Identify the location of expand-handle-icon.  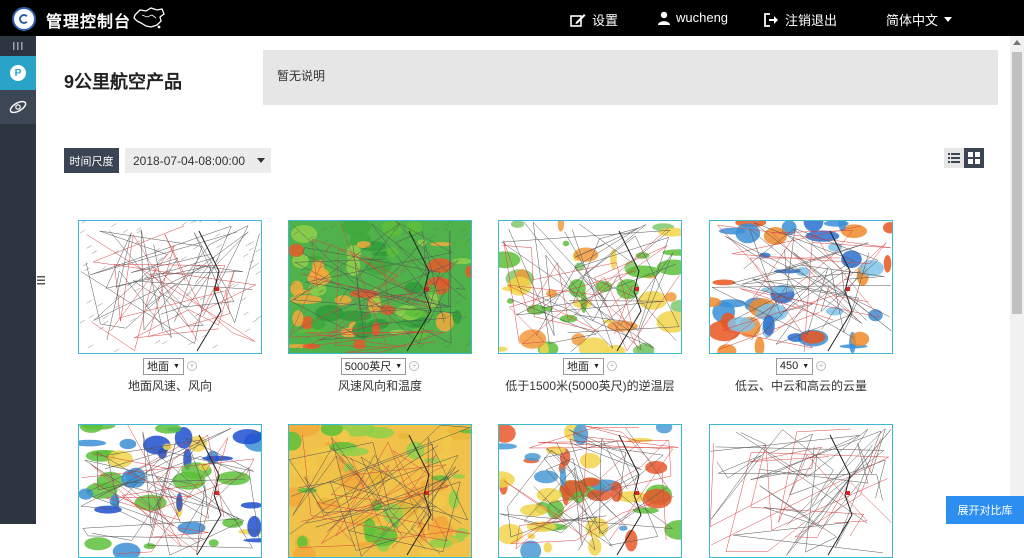
(41, 281).